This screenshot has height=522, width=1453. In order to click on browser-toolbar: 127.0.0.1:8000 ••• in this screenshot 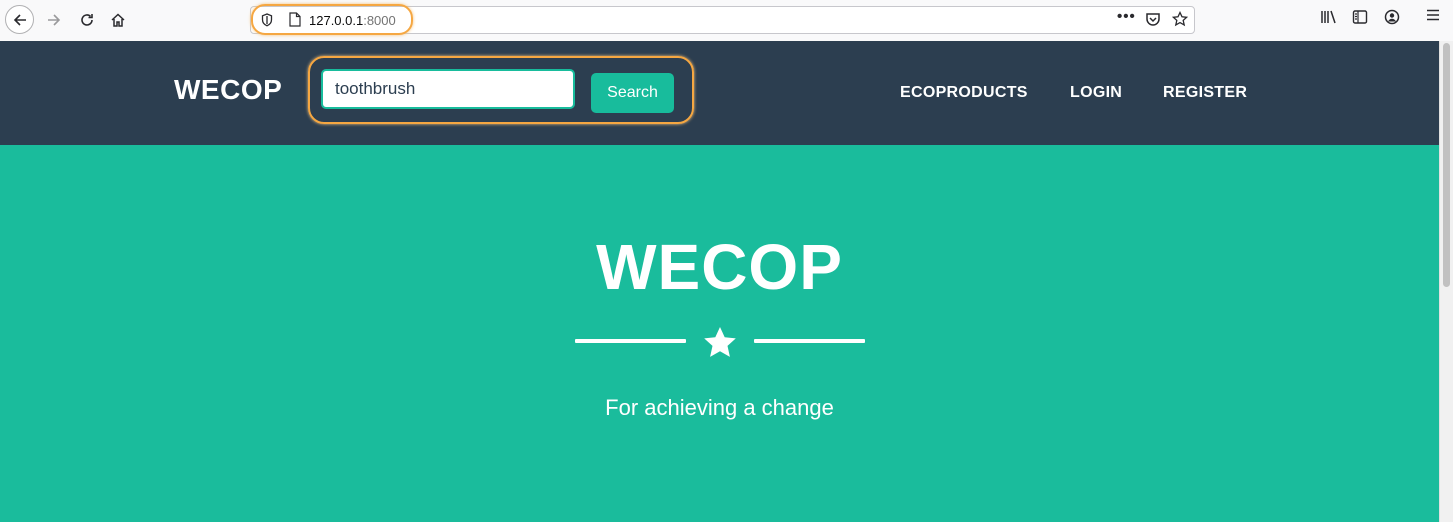, I will do `click(726, 21)`.